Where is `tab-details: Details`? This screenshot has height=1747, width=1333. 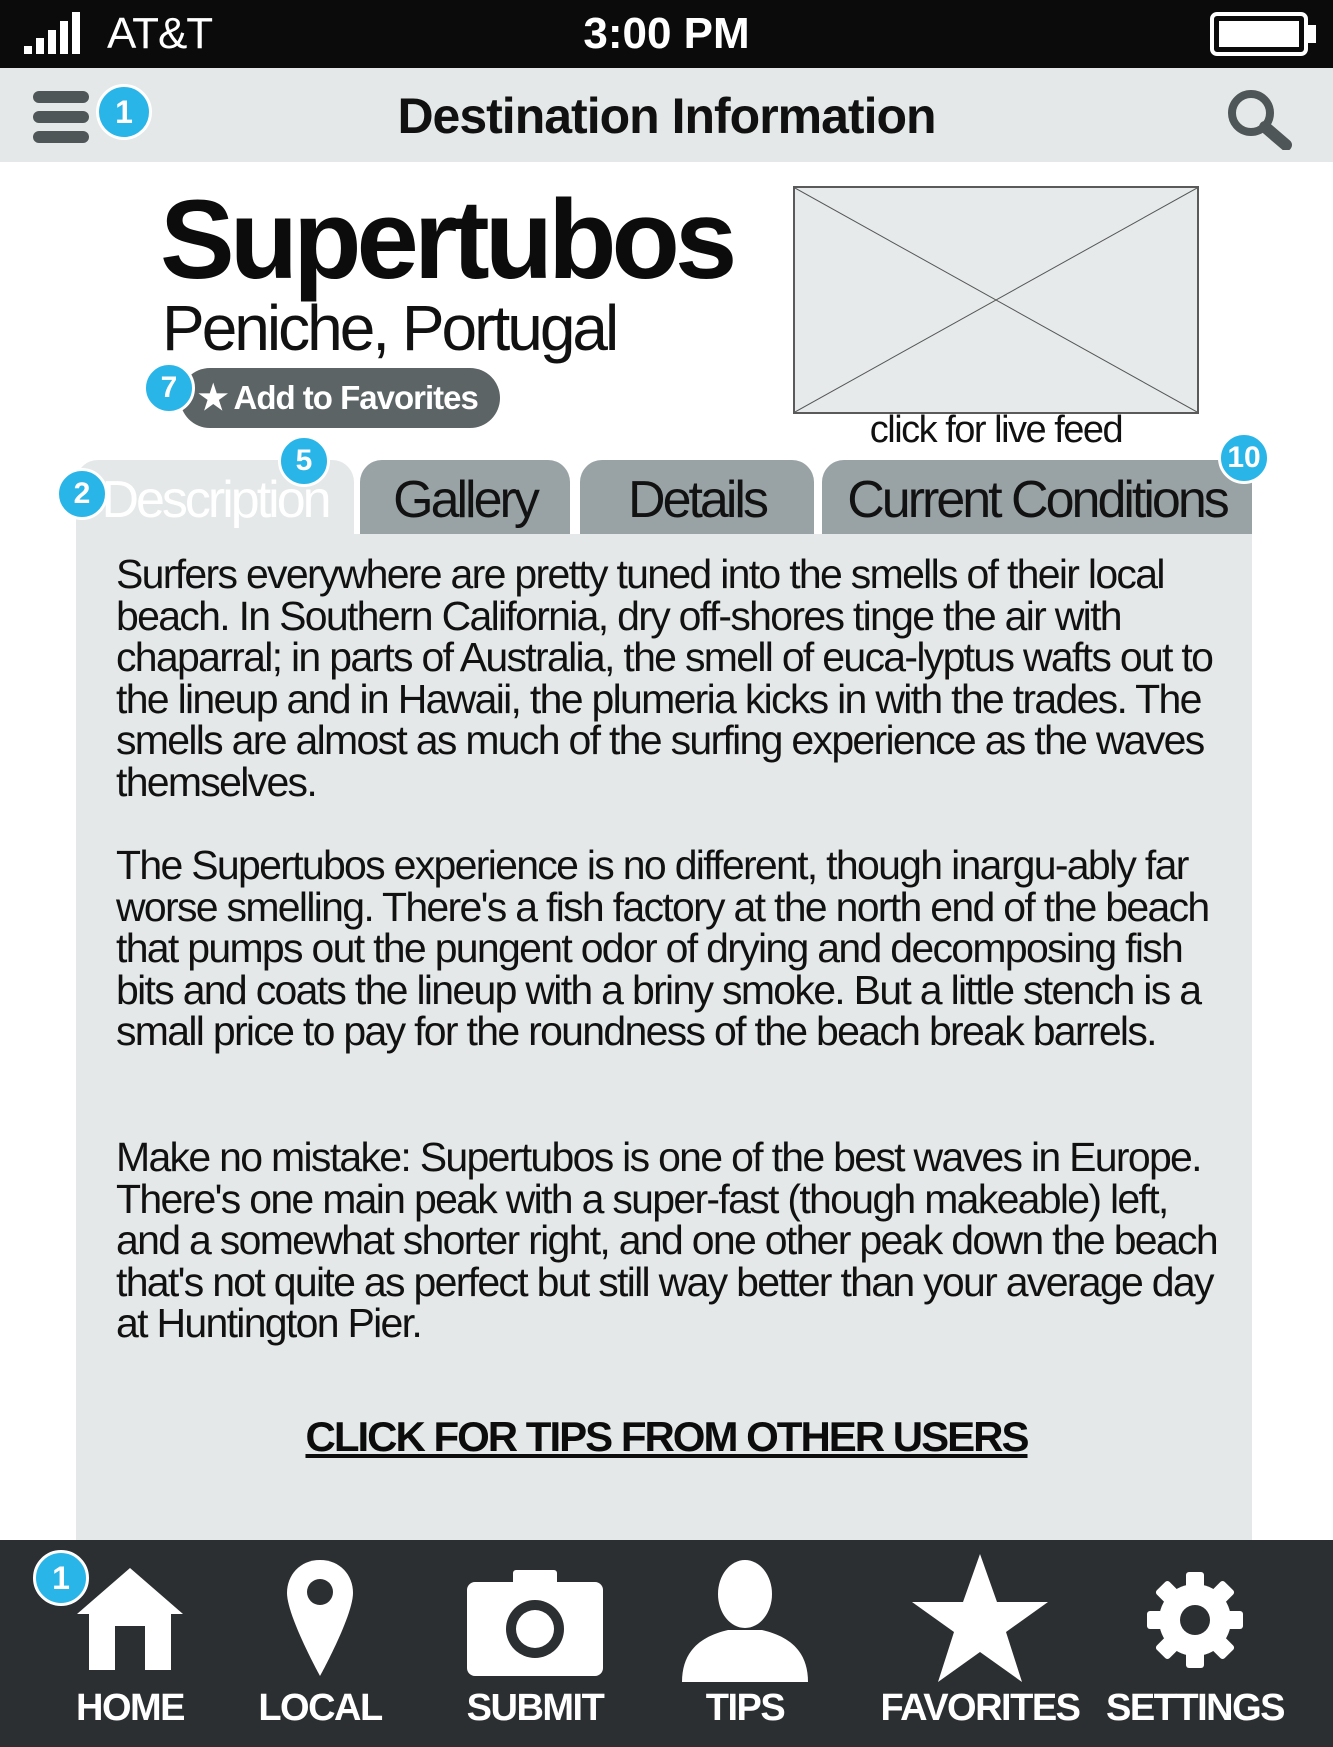
tab-details: Details is located at coordinates (697, 497).